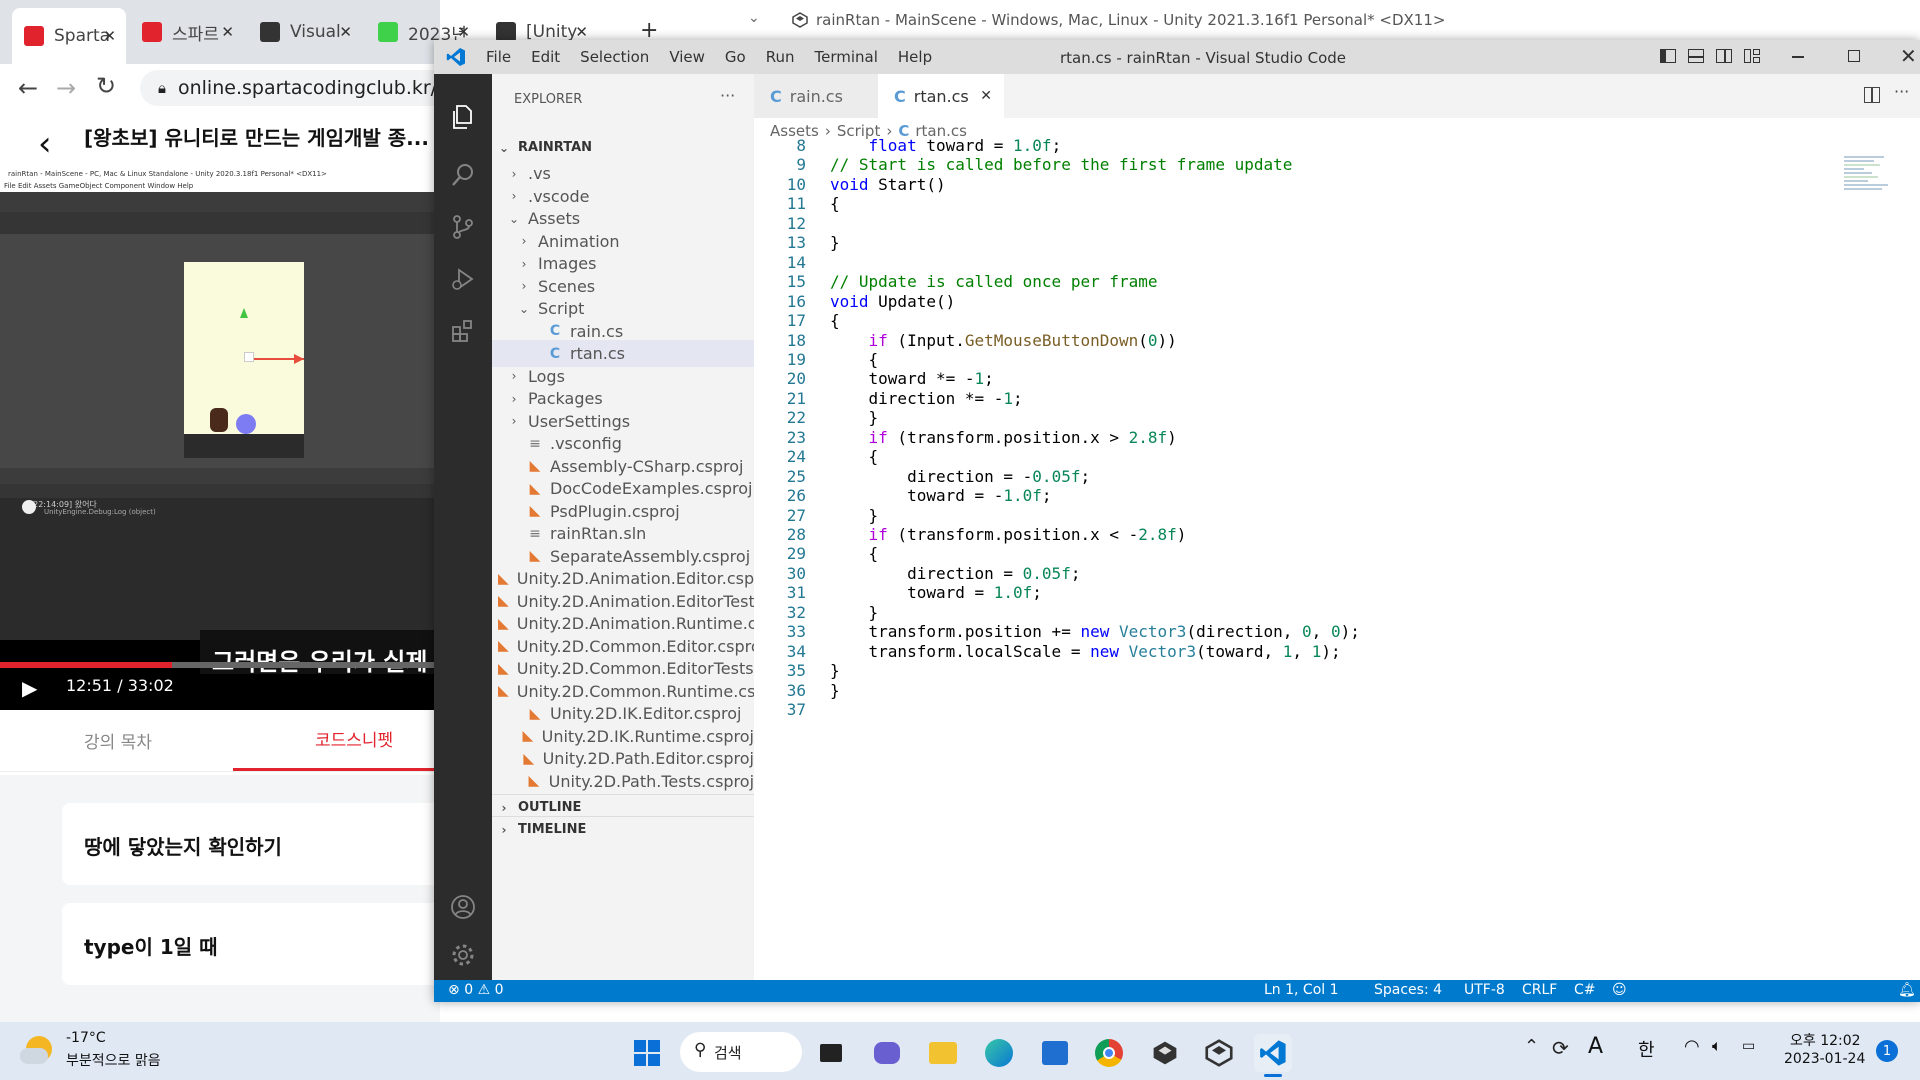  What do you see at coordinates (800, 20) in the screenshot?
I see `unity-logo-icon` at bounding box center [800, 20].